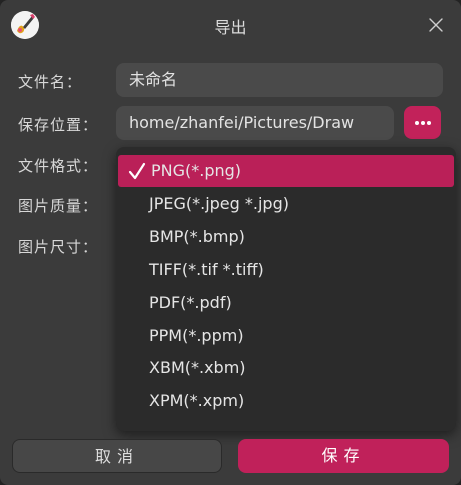  I want to click on format-option-tiff: TIFF(*.tif *.tiff), so click(286, 270).